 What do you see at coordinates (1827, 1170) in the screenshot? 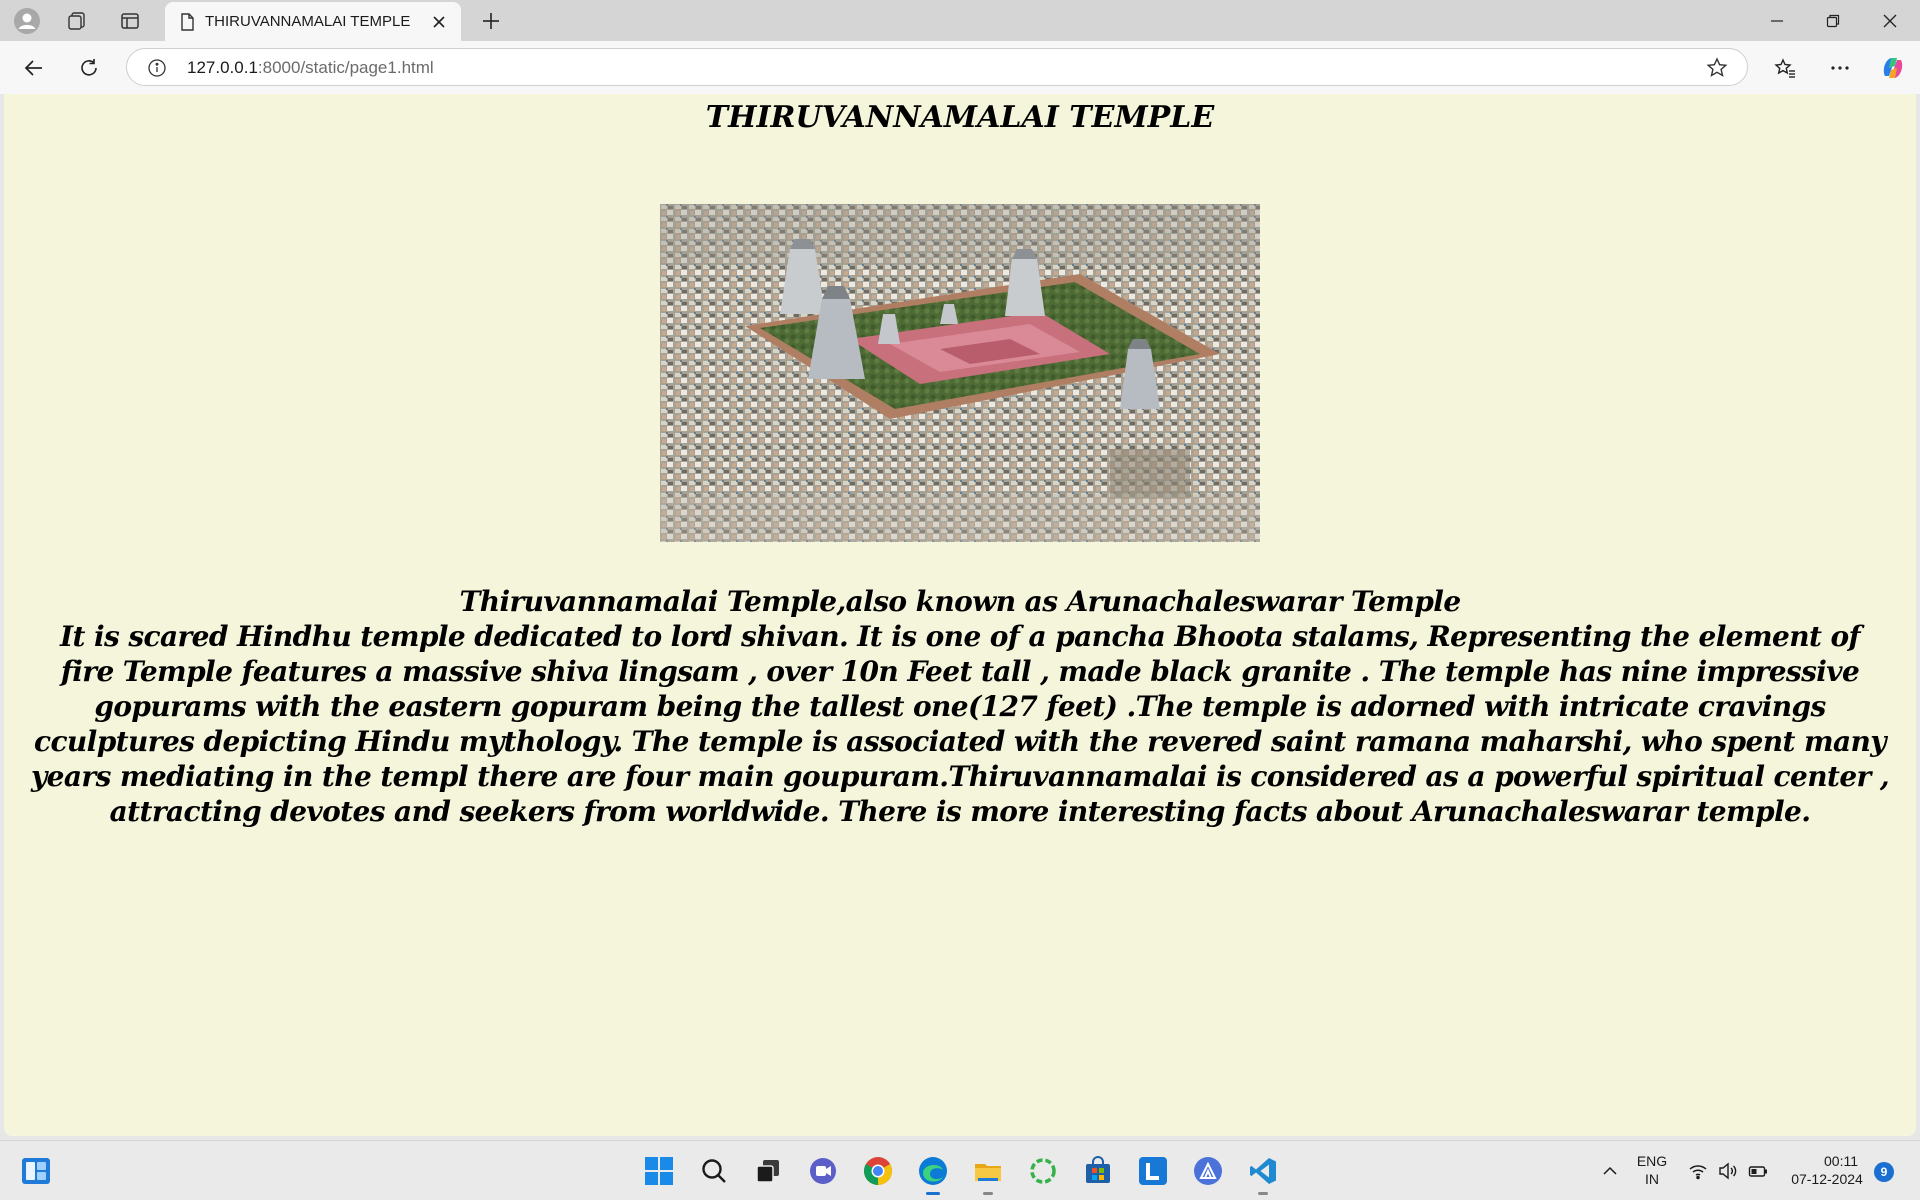
I see `clock: 00:11 07-12-2024` at bounding box center [1827, 1170].